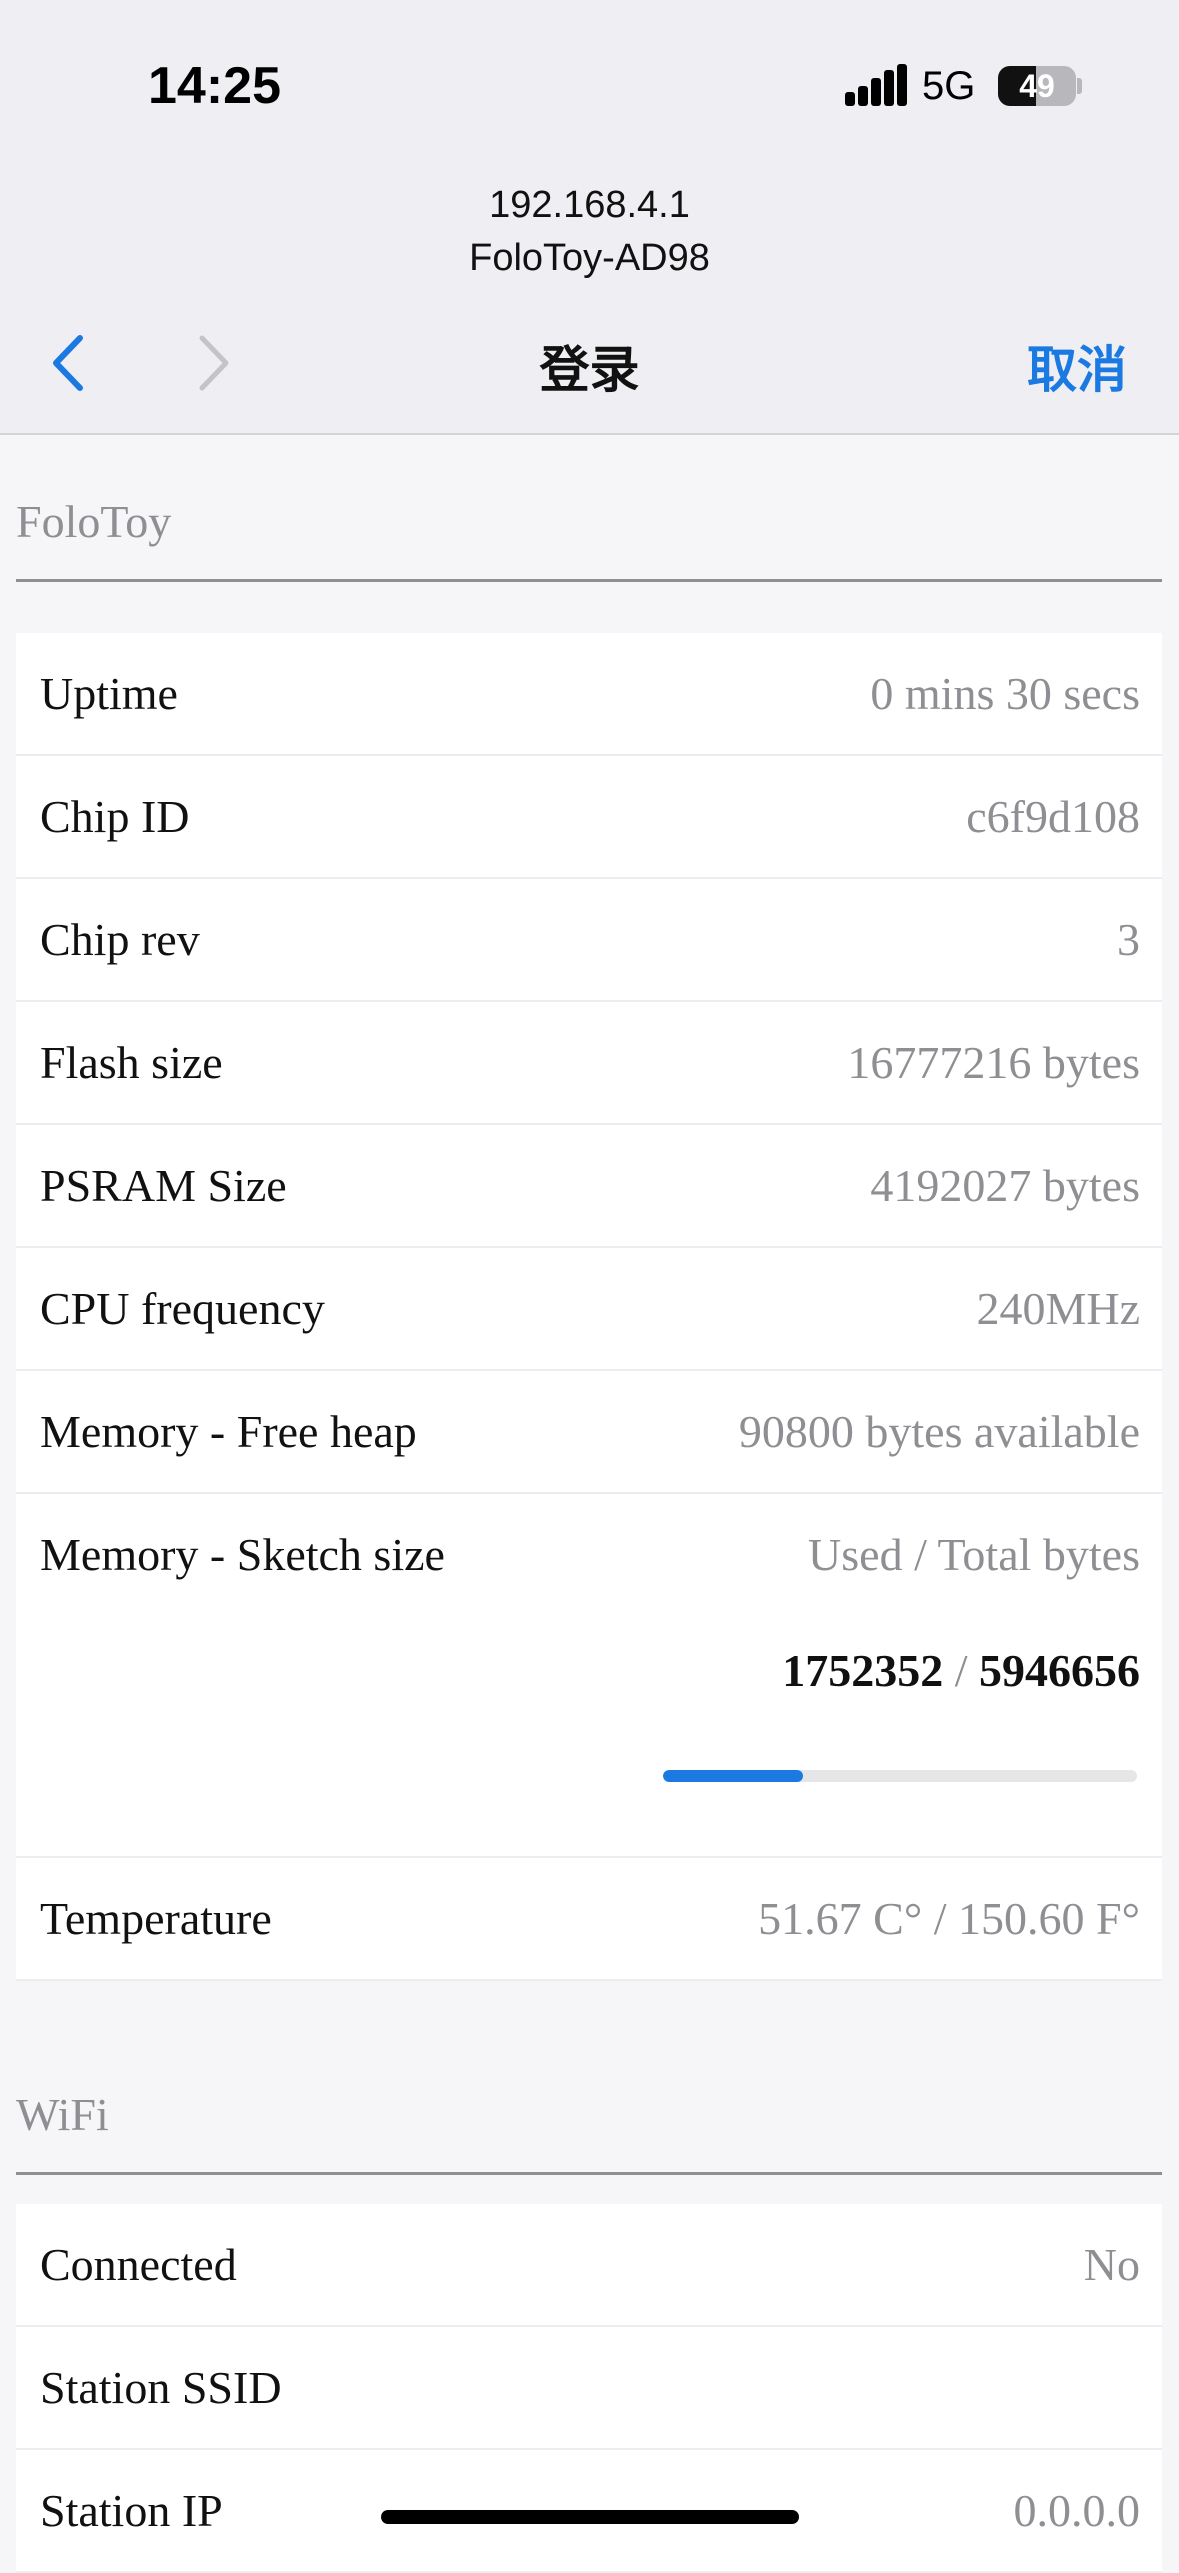 This screenshot has width=1179, height=2573. Describe the element at coordinates (733, 1776) in the screenshot. I see `sketch-progress-fill` at that location.